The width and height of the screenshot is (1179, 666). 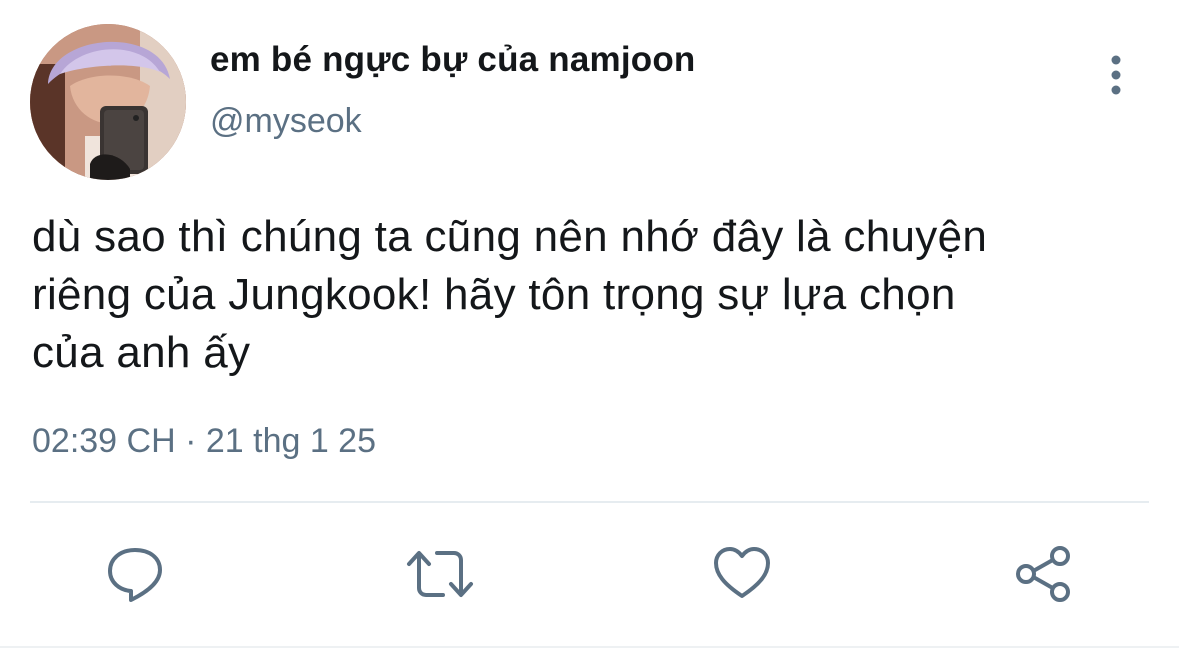 I want to click on tweet-text-line: của anh ấy, so click(x=141, y=352).